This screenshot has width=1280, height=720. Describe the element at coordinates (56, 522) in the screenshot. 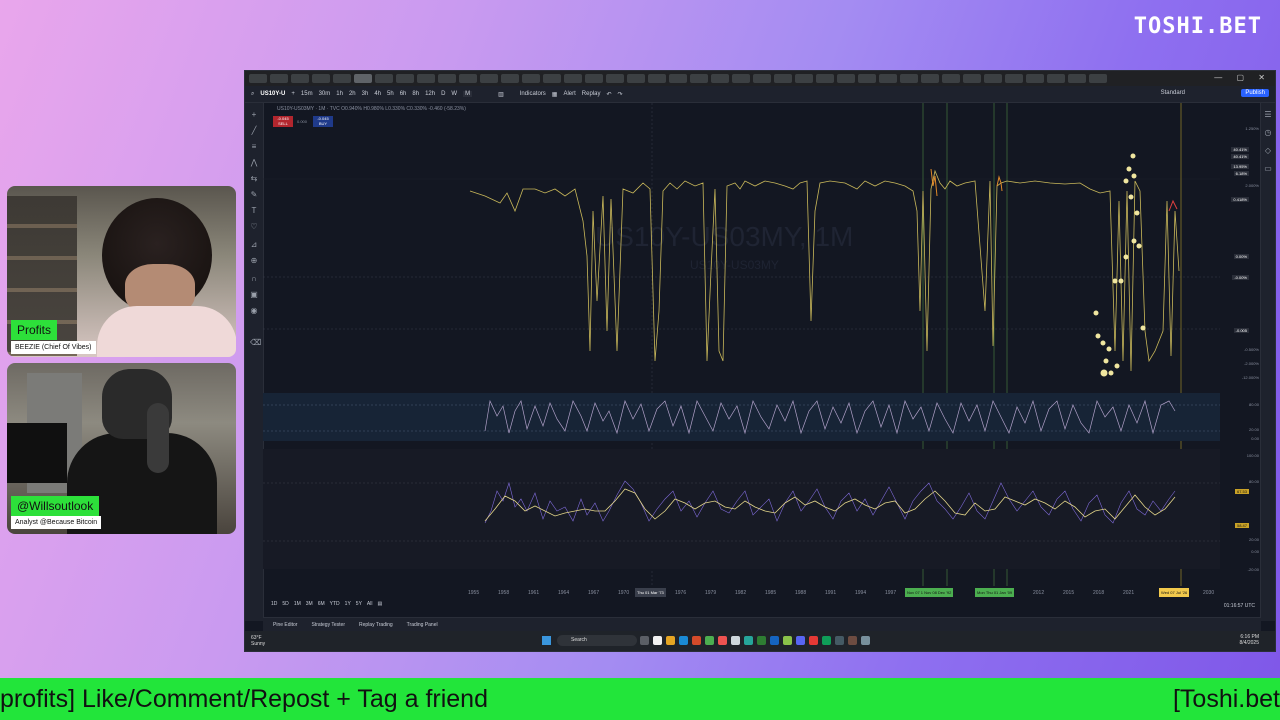

I see `cam-subtitle: Analyst @Because Bitcoin` at that location.